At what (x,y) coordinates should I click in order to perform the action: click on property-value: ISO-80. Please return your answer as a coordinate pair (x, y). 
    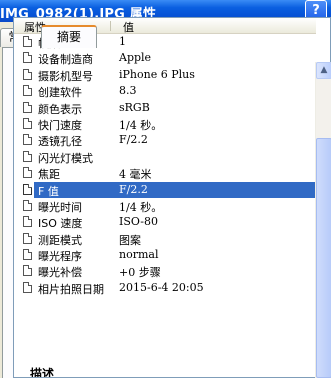
    Looking at the image, I should click on (139, 222).